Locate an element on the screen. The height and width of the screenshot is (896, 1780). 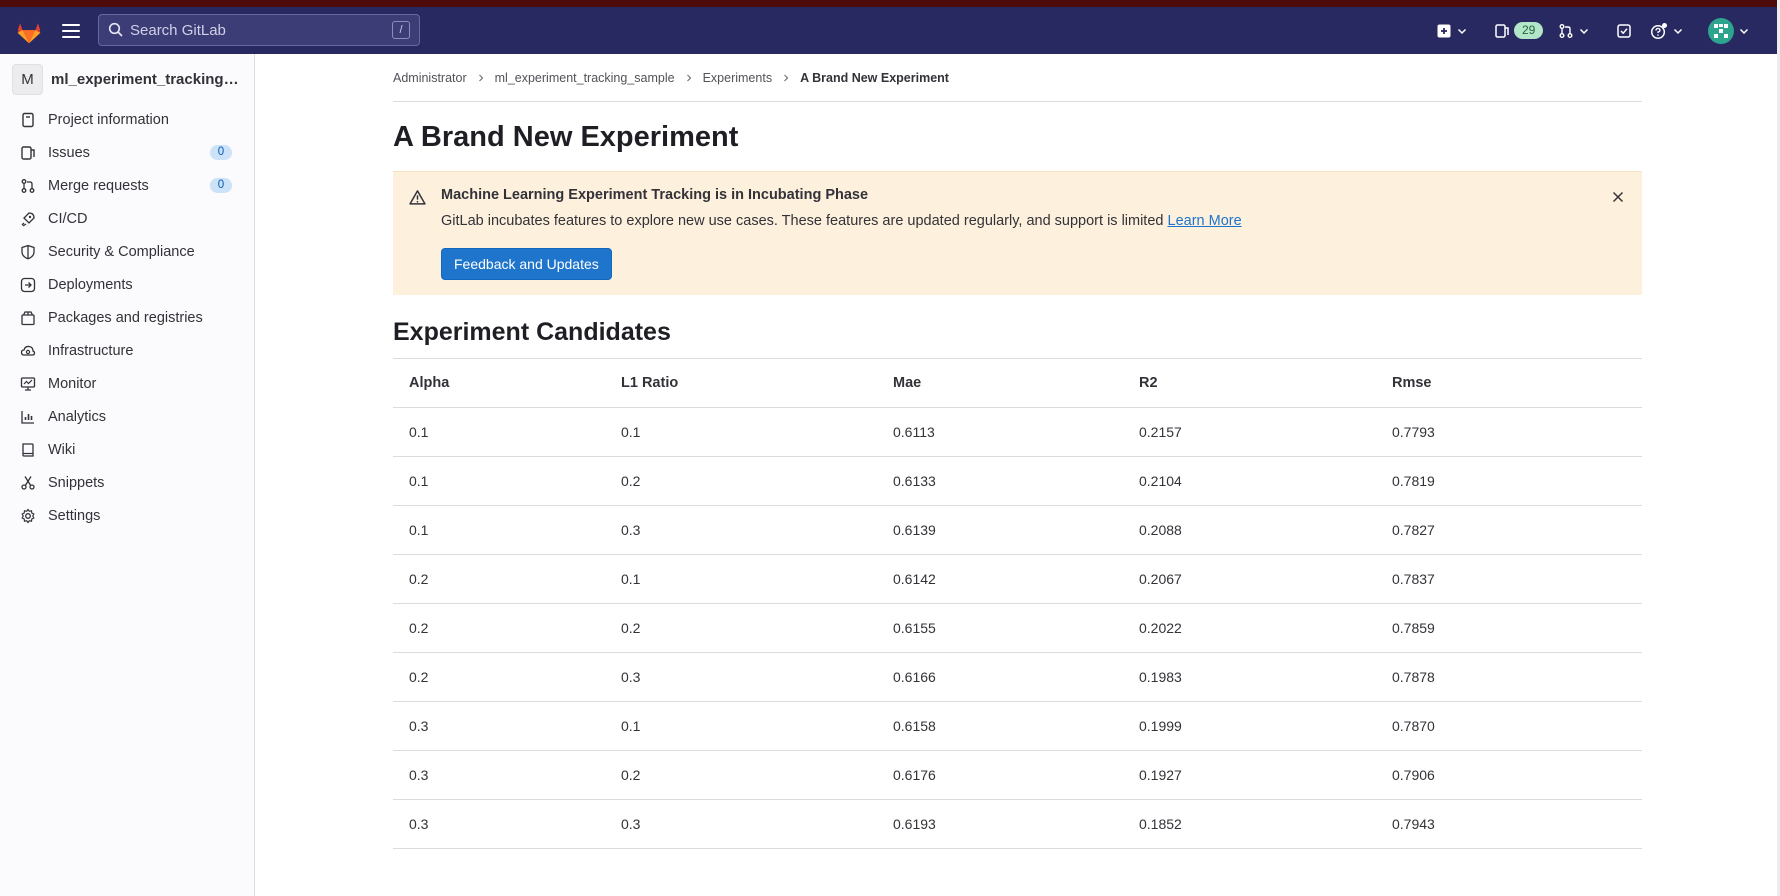
search-input is located at coordinates (261, 30).